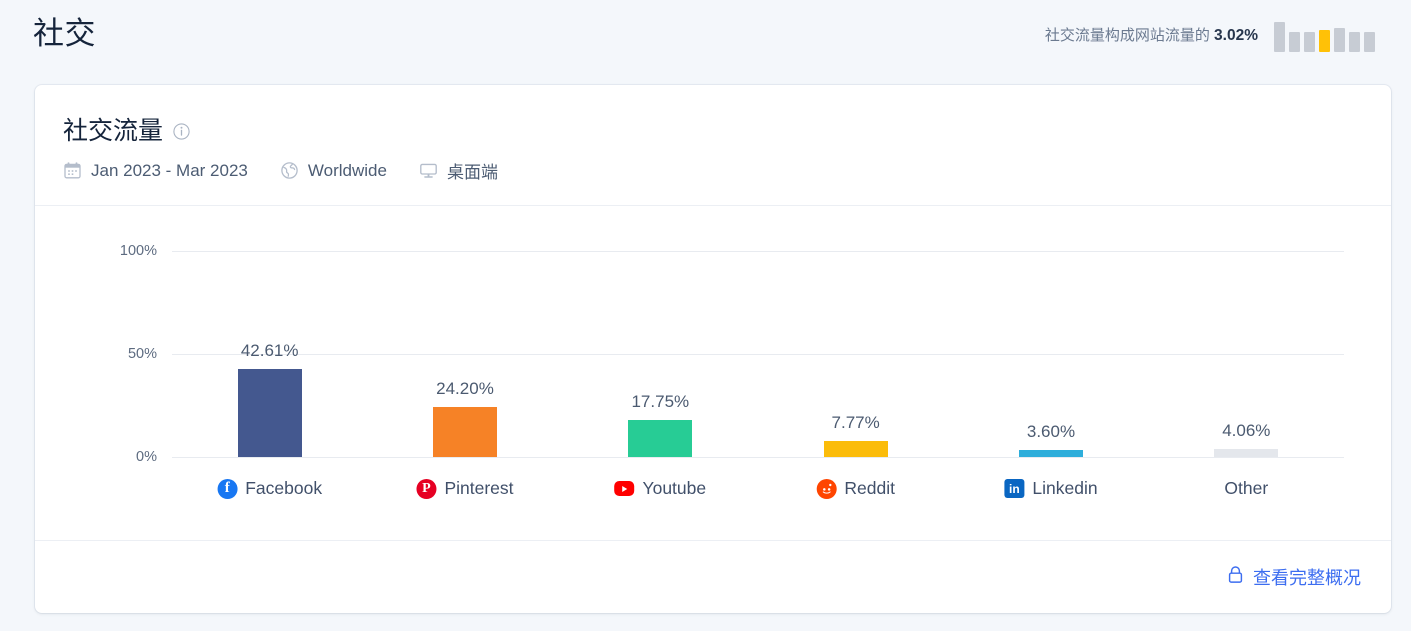 The height and width of the screenshot is (631, 1411). I want to click on device-label: 桌面端, so click(472, 170).